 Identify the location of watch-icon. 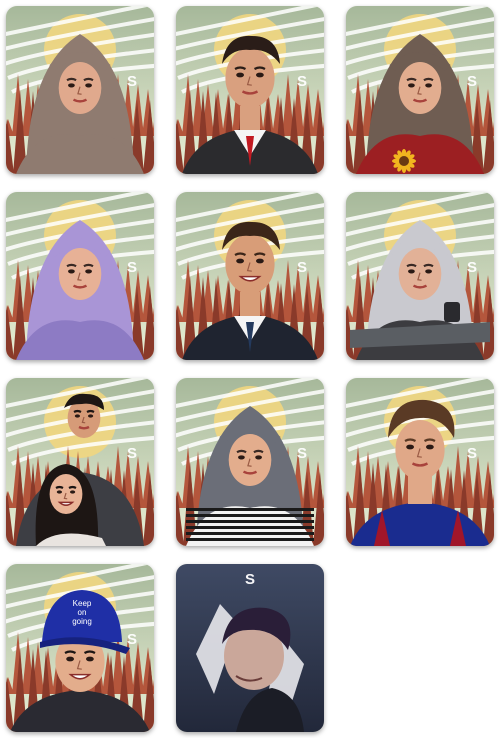
(452, 312).